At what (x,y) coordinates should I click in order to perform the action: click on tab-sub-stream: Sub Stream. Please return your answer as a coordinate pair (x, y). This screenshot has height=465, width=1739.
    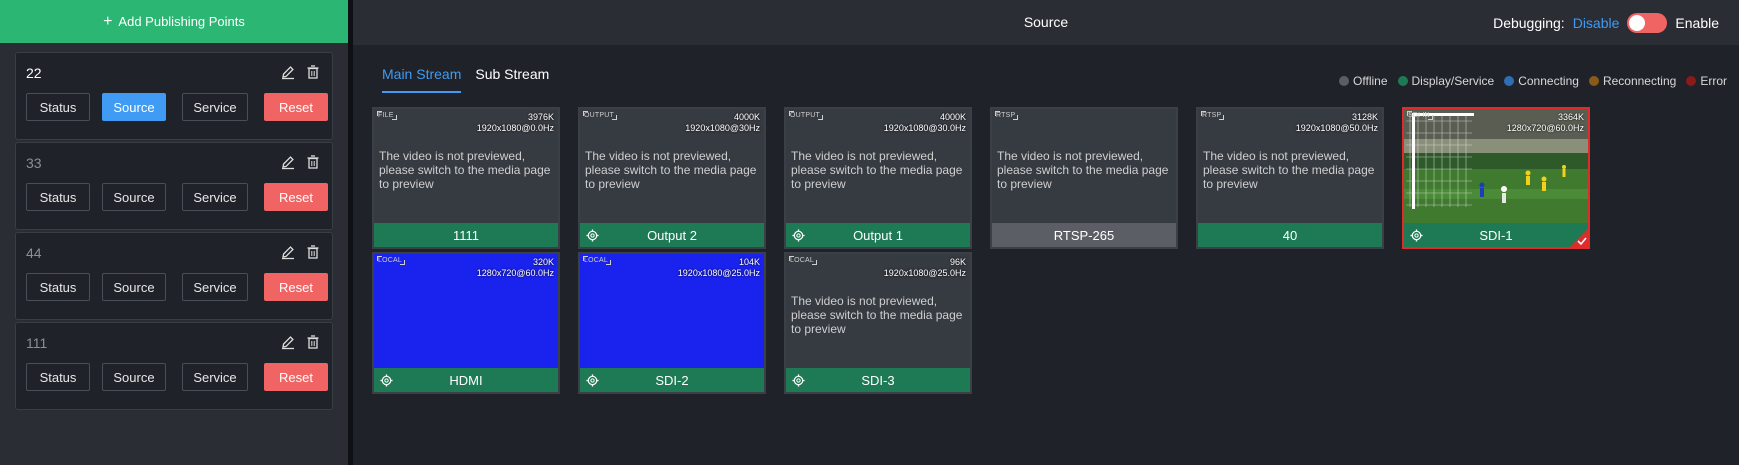
    Looking at the image, I should click on (512, 79).